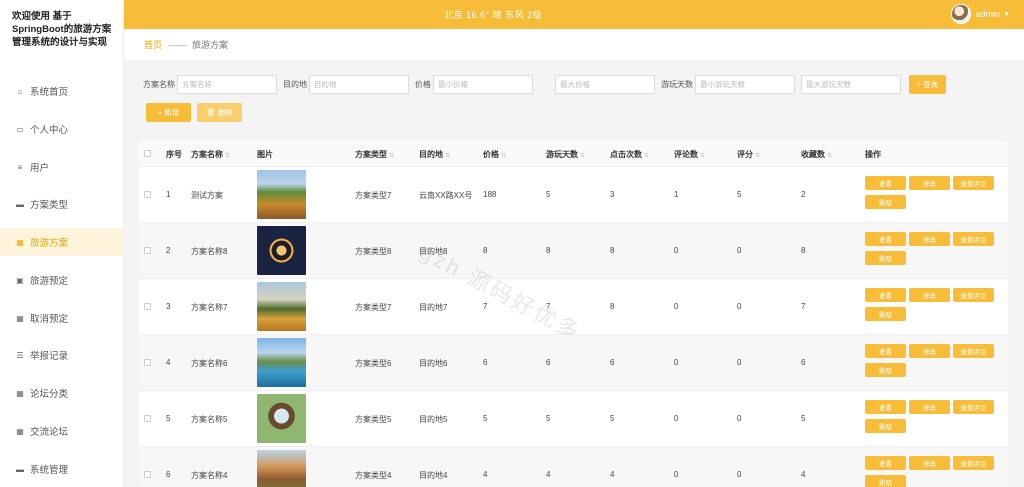 The image size is (1024, 487). Describe the element at coordinates (612, 474) in the screenshot. I see `cell-clicks: 4` at that location.